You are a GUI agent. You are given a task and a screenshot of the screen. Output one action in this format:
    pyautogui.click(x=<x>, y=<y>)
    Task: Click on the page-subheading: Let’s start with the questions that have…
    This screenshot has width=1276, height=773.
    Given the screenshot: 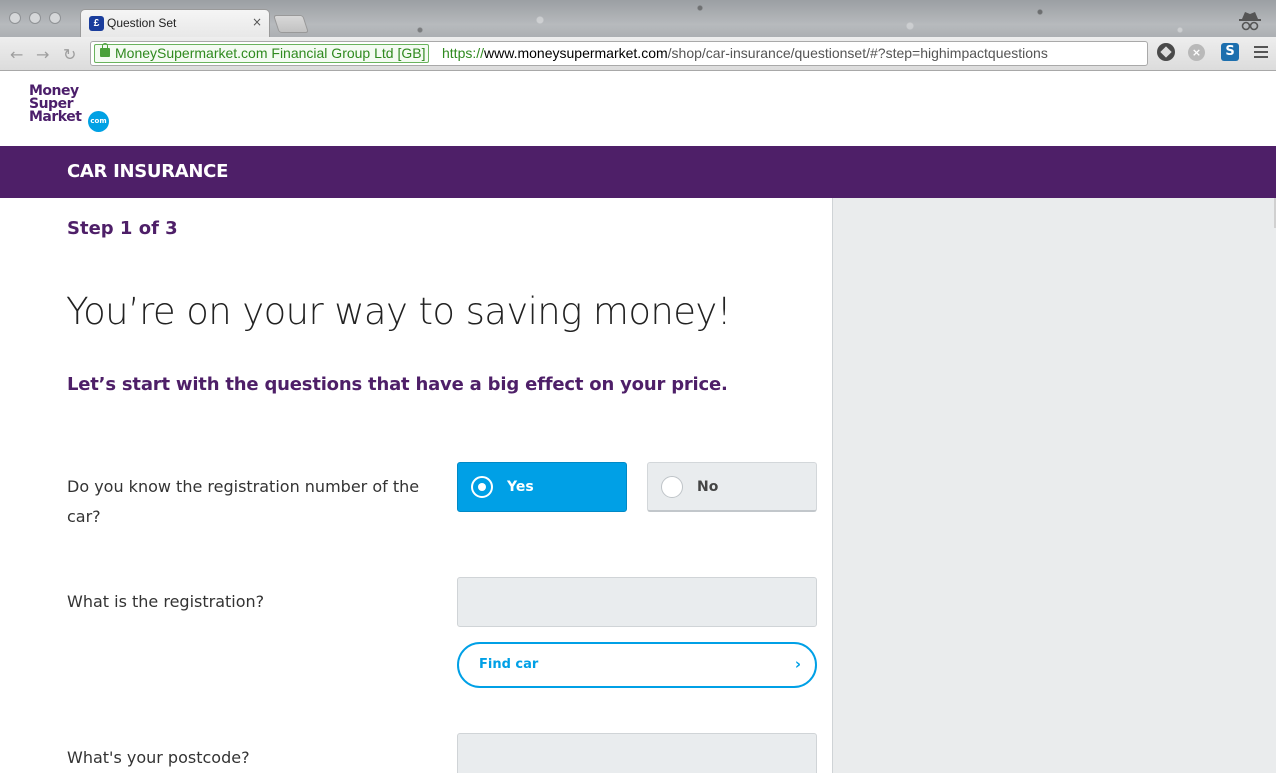 What is the action you would take?
    pyautogui.click(x=397, y=384)
    